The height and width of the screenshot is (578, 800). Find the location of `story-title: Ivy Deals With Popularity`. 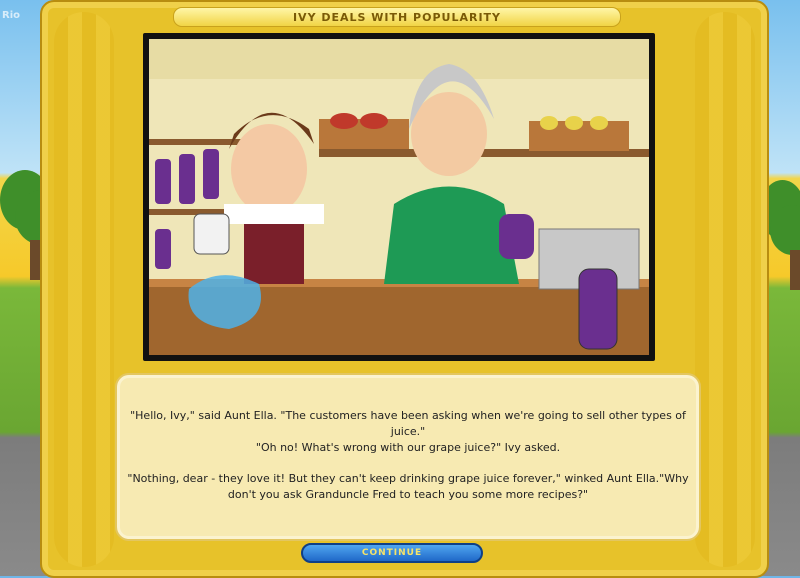

story-title: Ivy Deals With Popularity is located at coordinates (397, 17).